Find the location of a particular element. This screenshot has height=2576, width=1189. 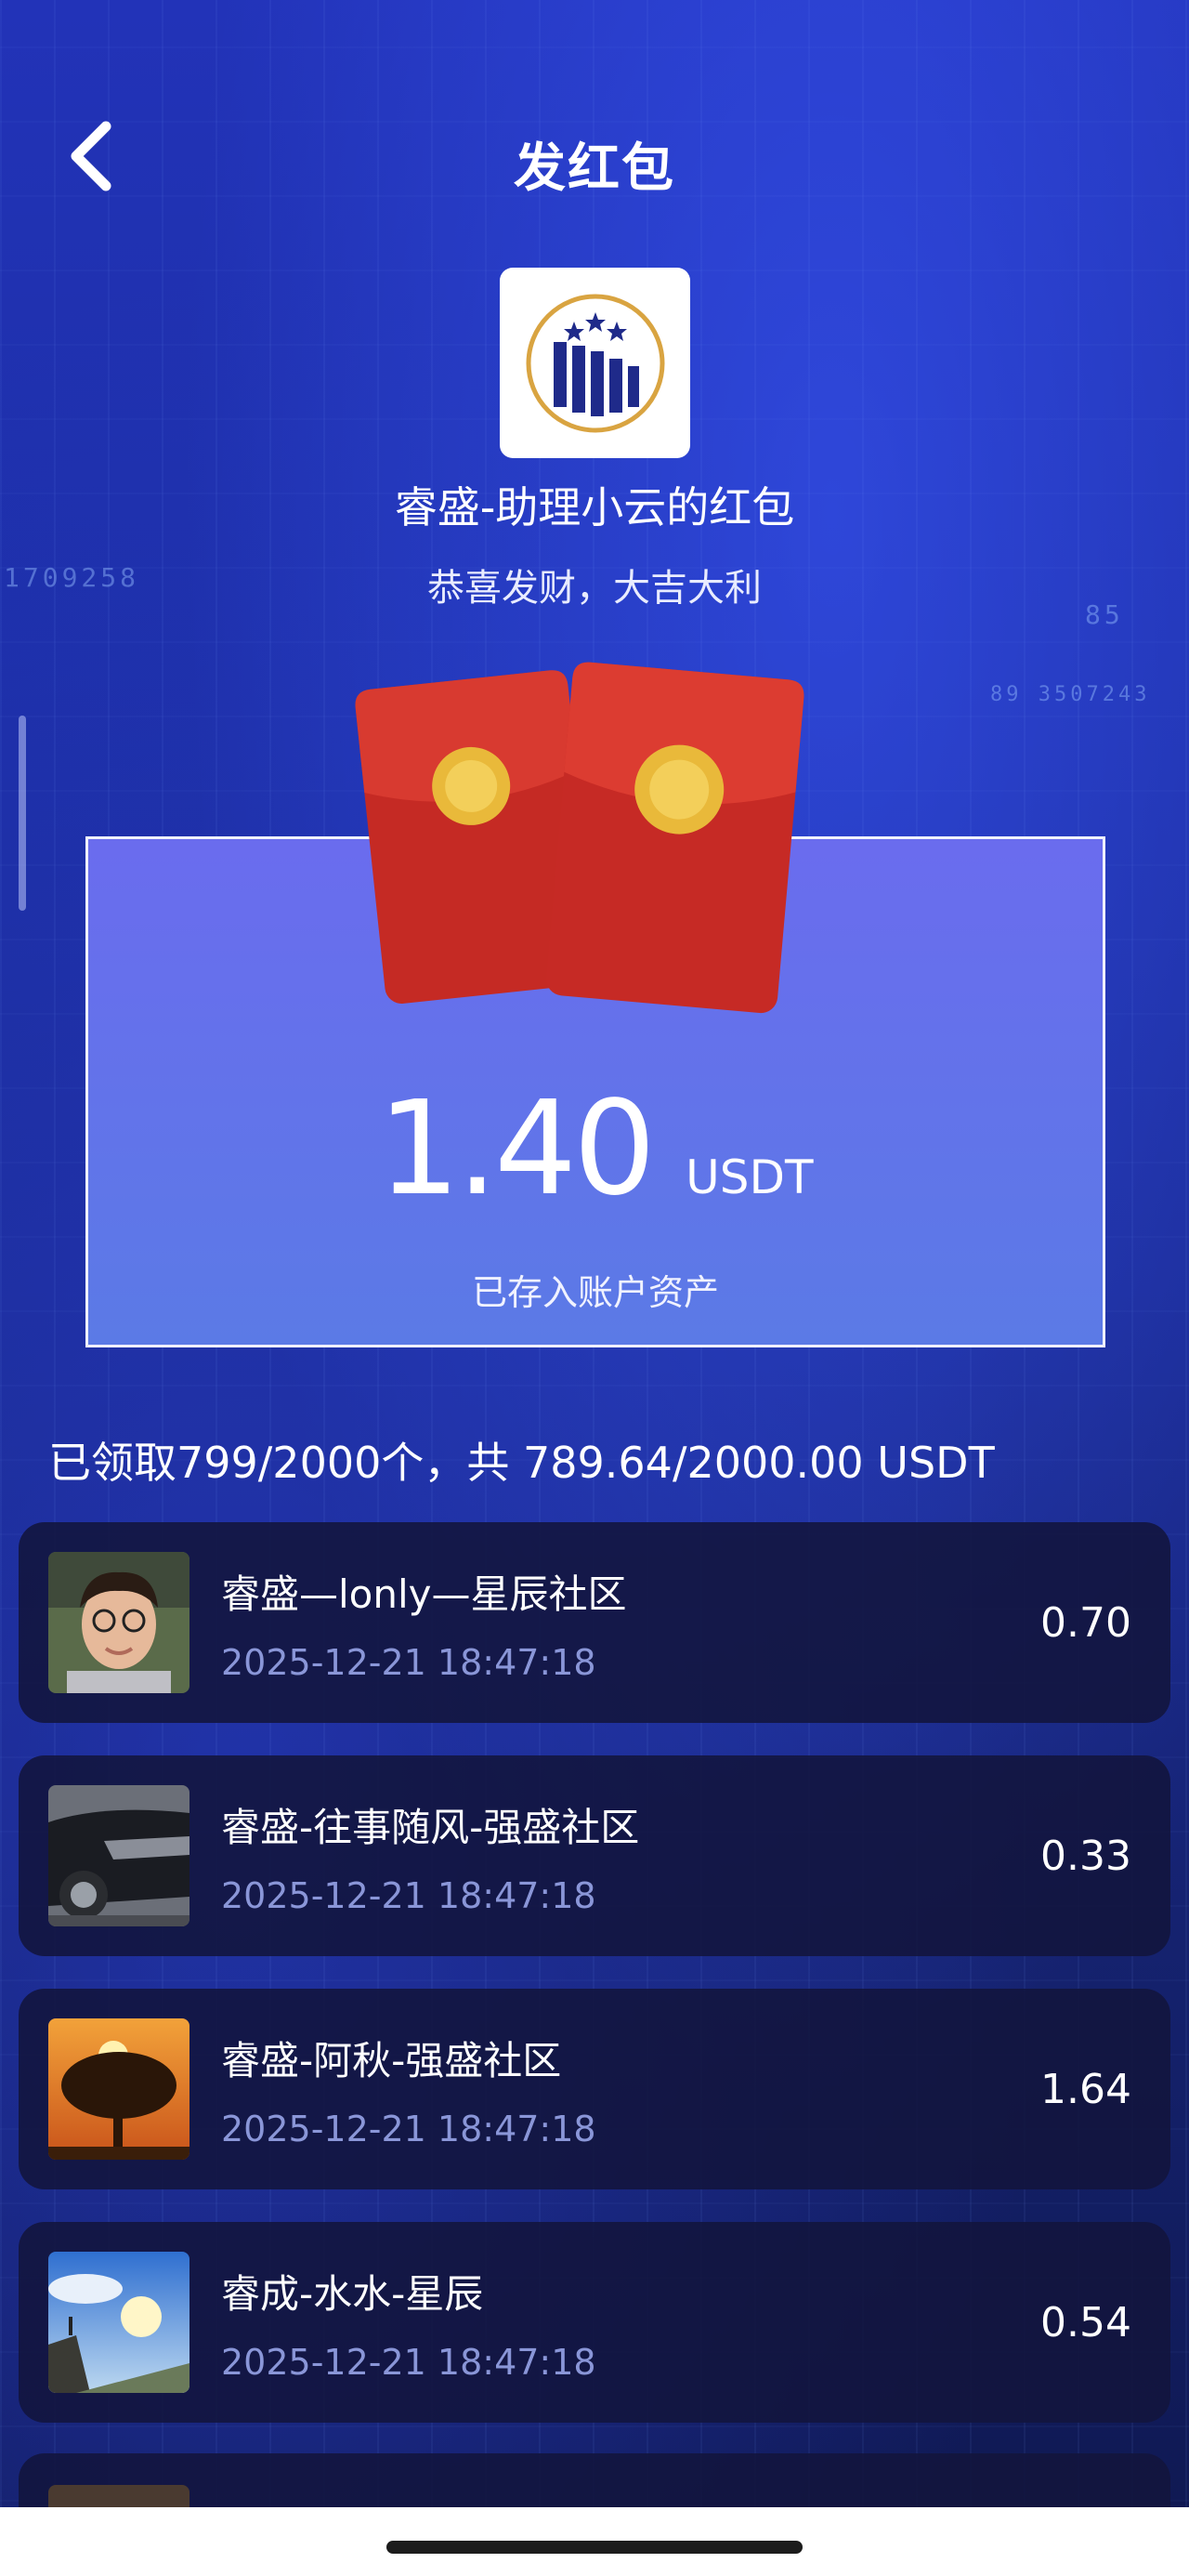

claimer-name: 睿成-水水-星辰 is located at coordinates (353, 2293).